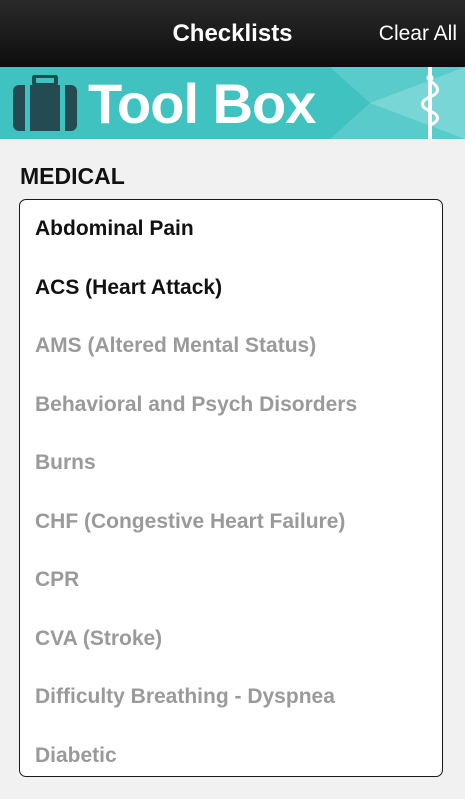  Describe the element at coordinates (128, 288) in the screenshot. I see `checklist-item: ACS (Heart Attack)` at that location.